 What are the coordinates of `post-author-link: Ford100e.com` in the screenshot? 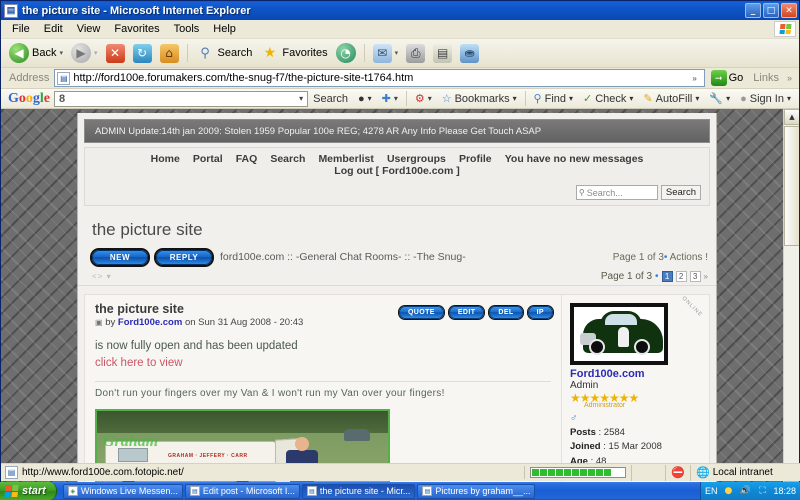 It's located at (150, 322).